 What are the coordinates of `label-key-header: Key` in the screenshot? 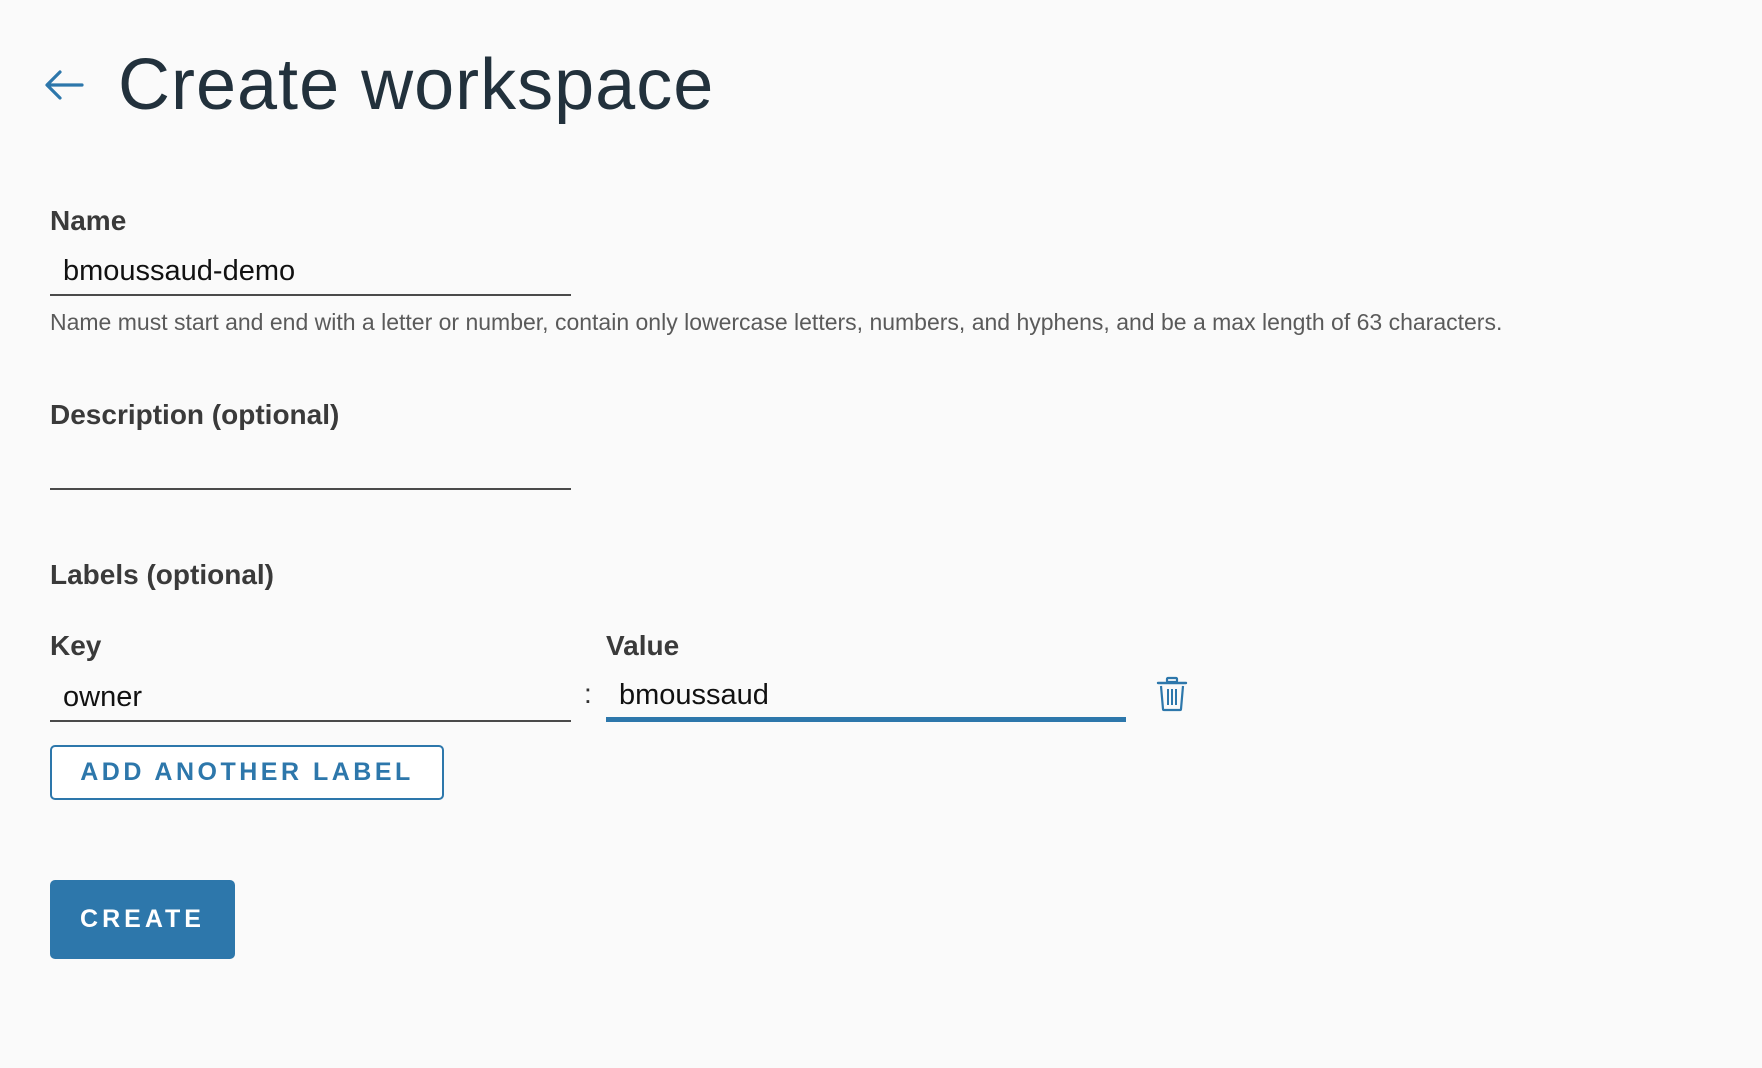 It's located at (76, 645).